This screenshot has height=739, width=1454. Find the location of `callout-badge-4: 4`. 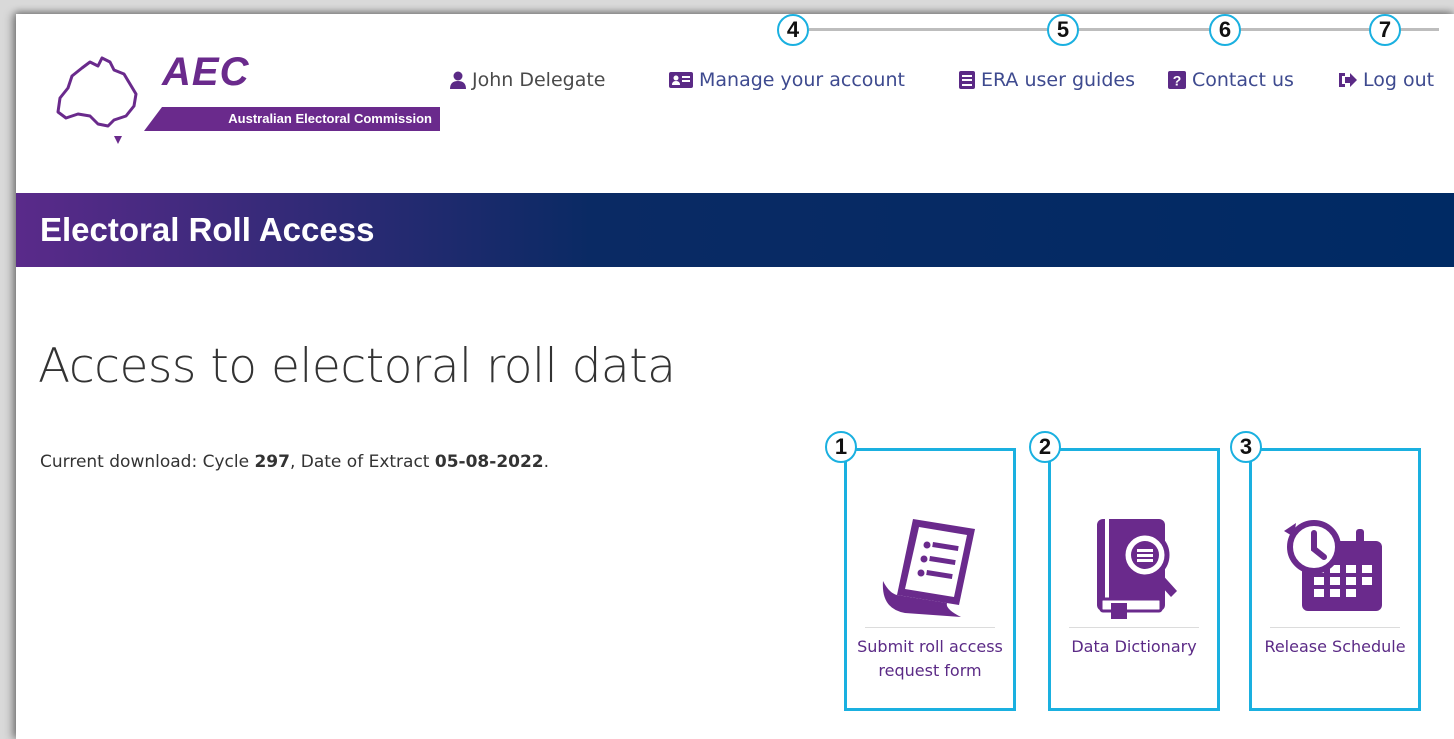

callout-badge-4: 4 is located at coordinates (793, 30).